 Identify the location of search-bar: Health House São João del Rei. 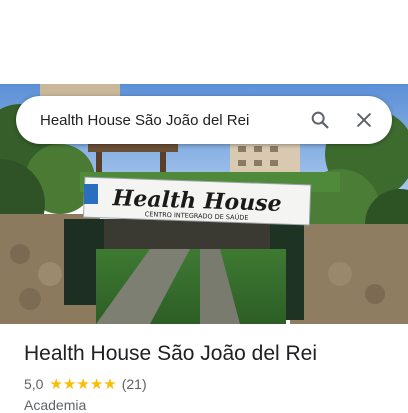
(204, 120).